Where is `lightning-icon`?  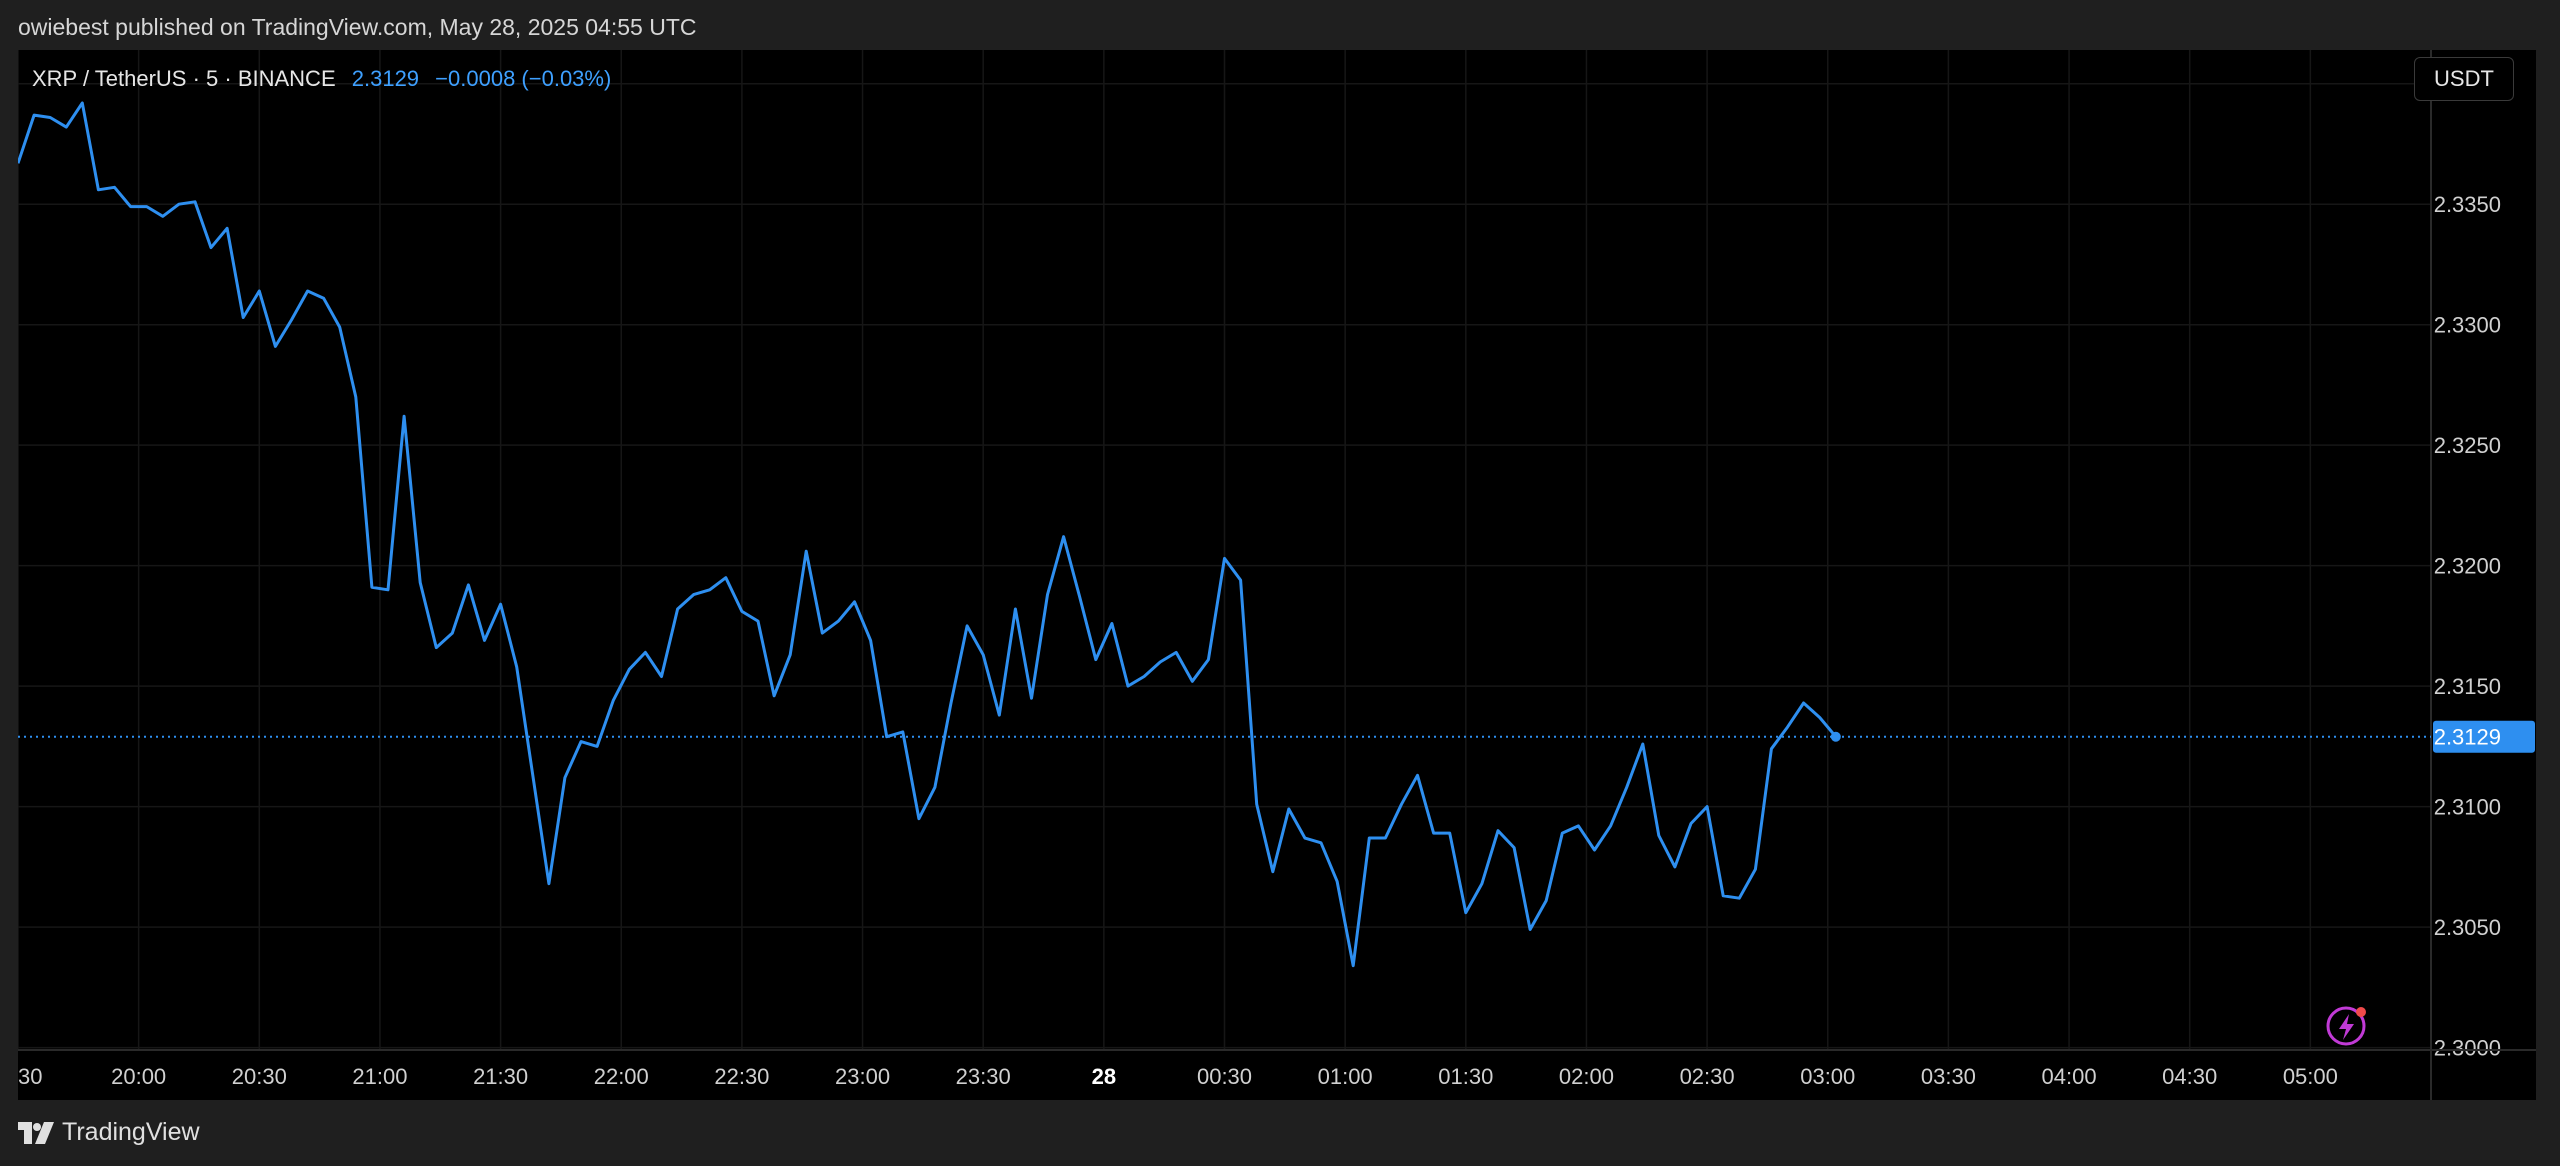 lightning-icon is located at coordinates (2346, 1026).